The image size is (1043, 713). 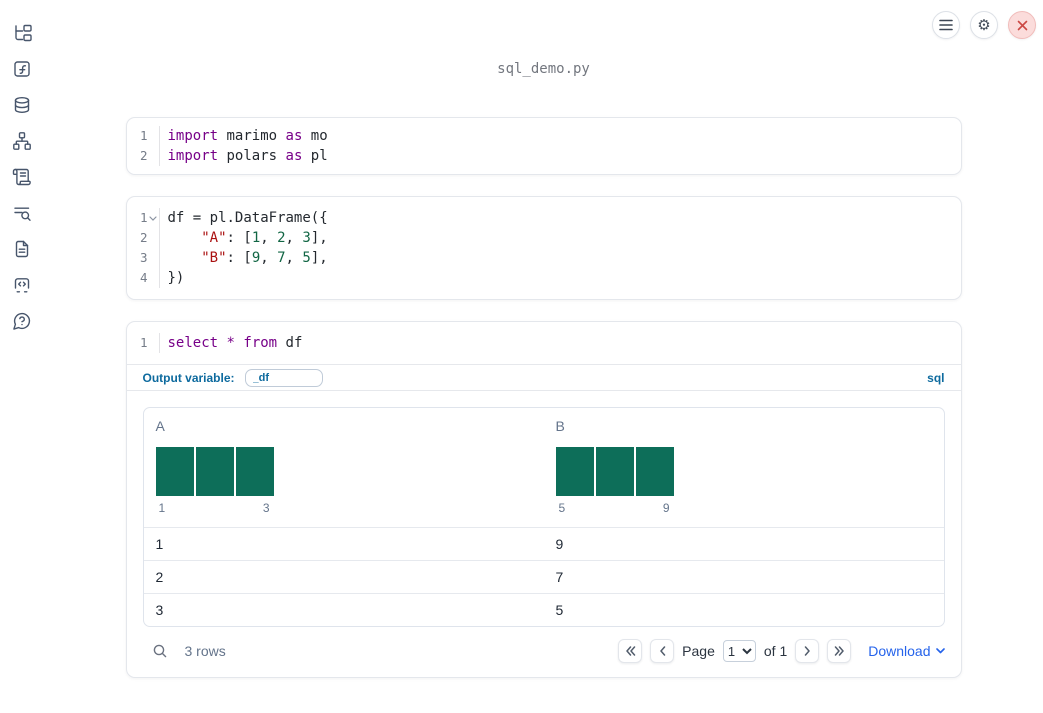 What do you see at coordinates (344, 467) in the screenshot?
I see `column-header-a: A13` at bounding box center [344, 467].